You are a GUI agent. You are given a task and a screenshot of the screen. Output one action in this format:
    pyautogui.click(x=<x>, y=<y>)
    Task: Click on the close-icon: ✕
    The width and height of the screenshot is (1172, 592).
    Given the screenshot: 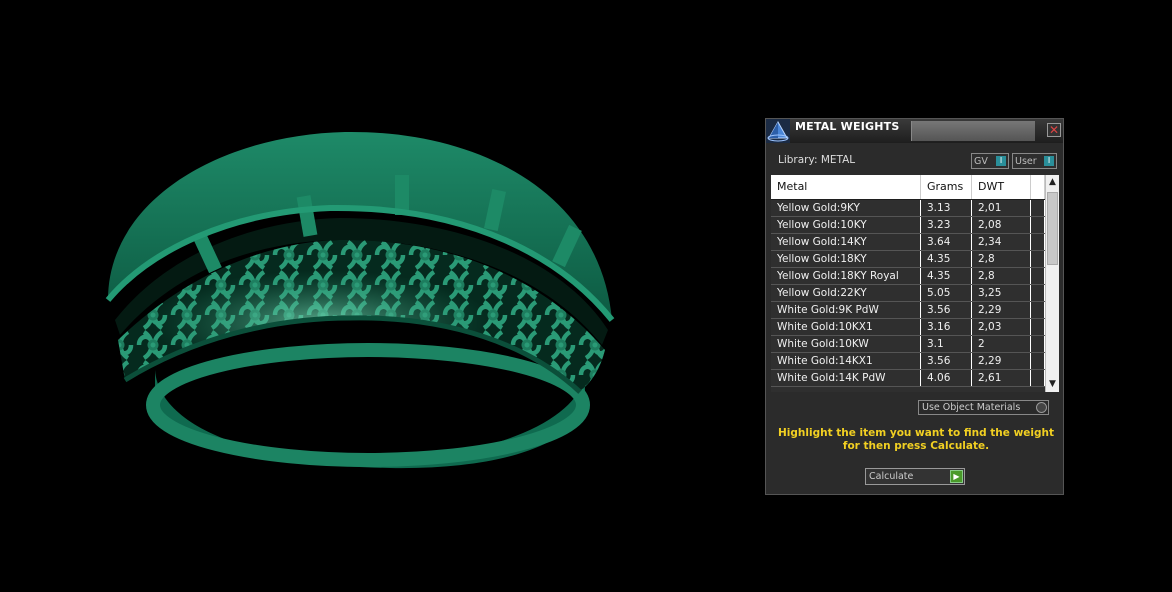 What is the action you would take?
    pyautogui.click(x=1054, y=130)
    